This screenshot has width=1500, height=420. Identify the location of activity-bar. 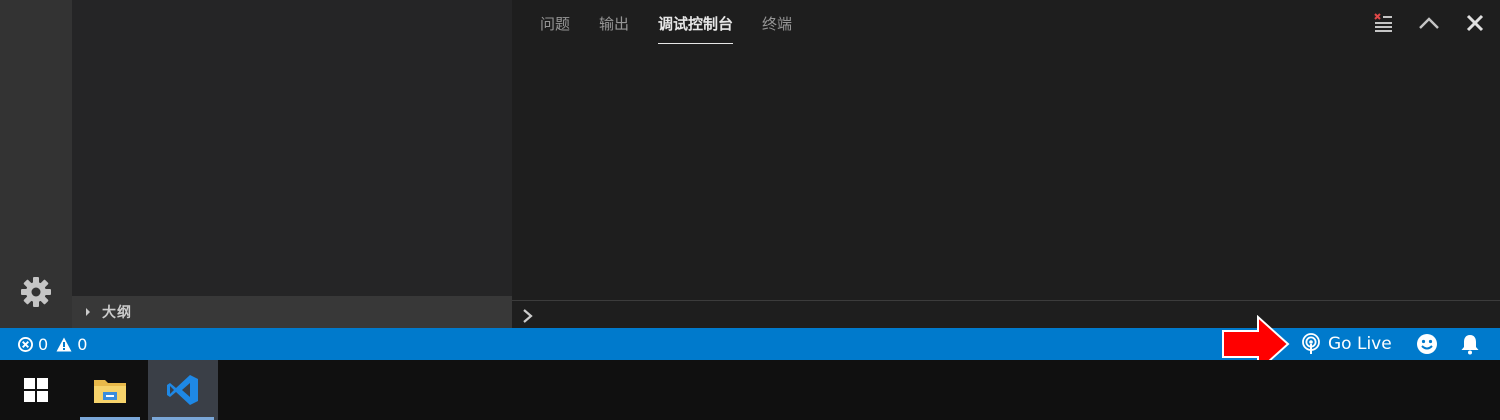
(36, 164).